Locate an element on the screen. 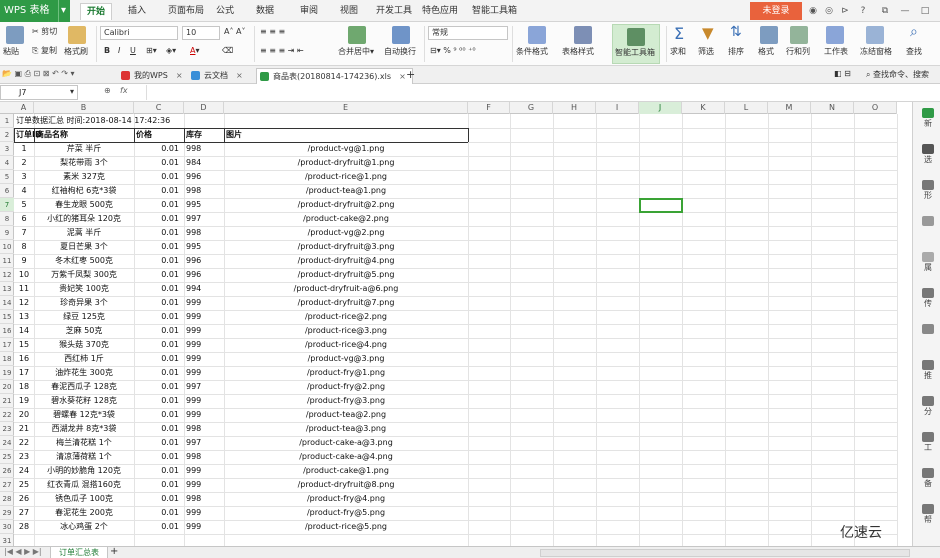  side-panel-button: 传 is located at coordinates (927, 301).